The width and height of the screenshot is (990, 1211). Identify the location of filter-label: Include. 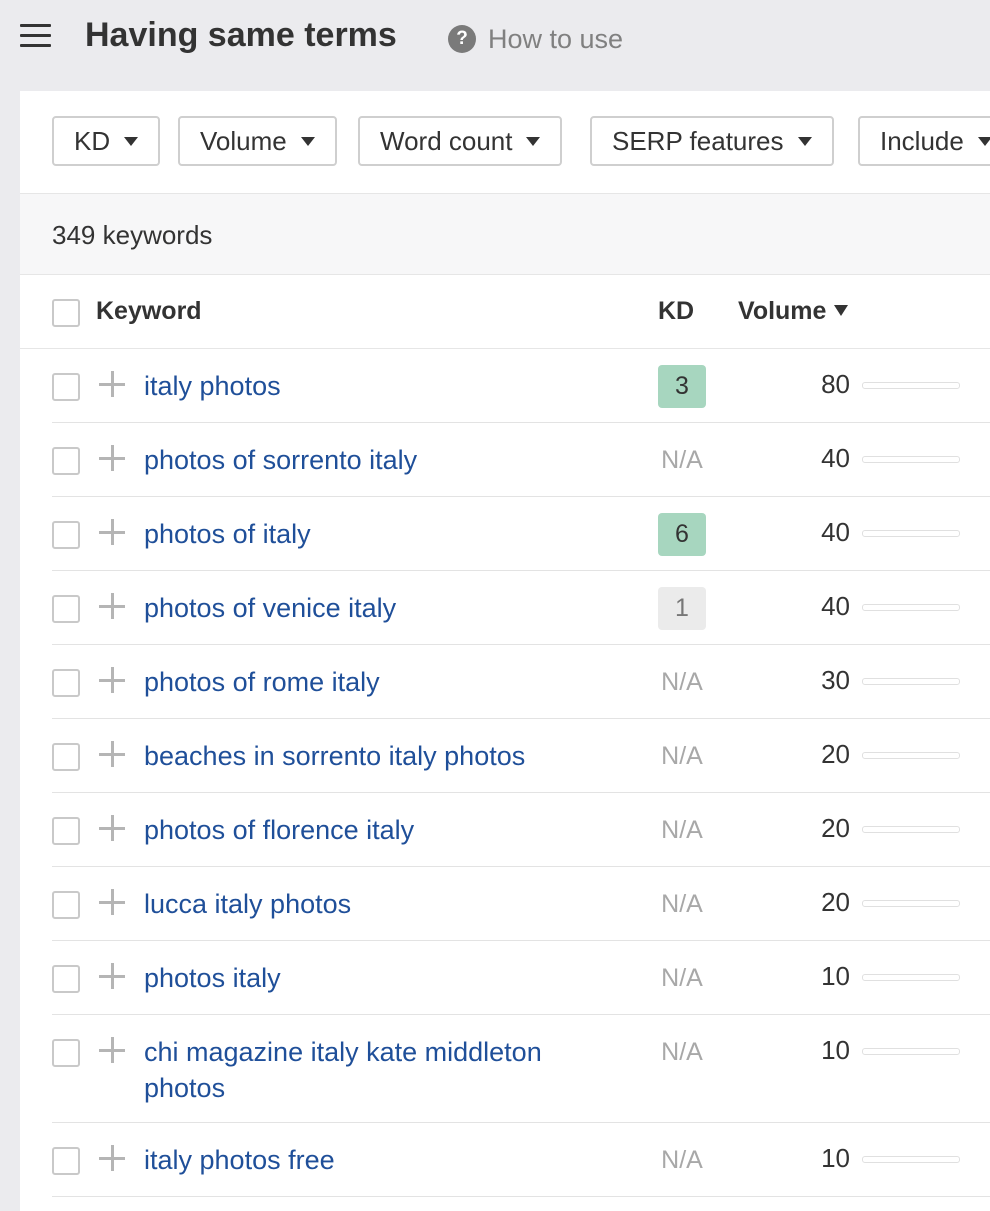
(922, 140).